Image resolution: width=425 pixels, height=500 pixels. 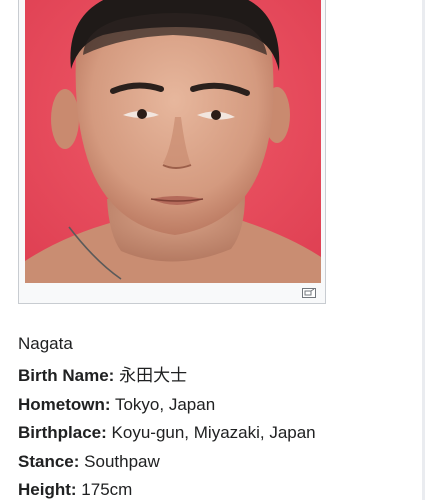 I want to click on infobox-label: Height:, so click(x=47, y=490).